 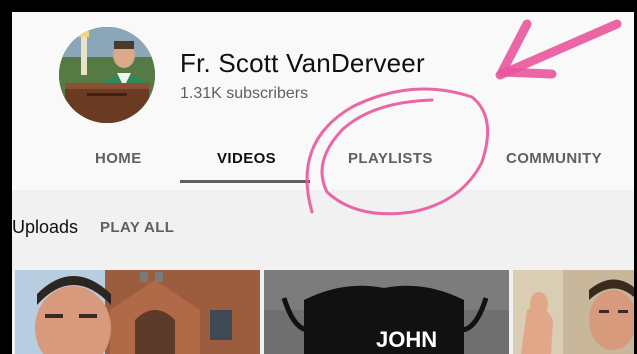 I want to click on channel-name: Fr. Scott VanDerveer, so click(x=302, y=63).